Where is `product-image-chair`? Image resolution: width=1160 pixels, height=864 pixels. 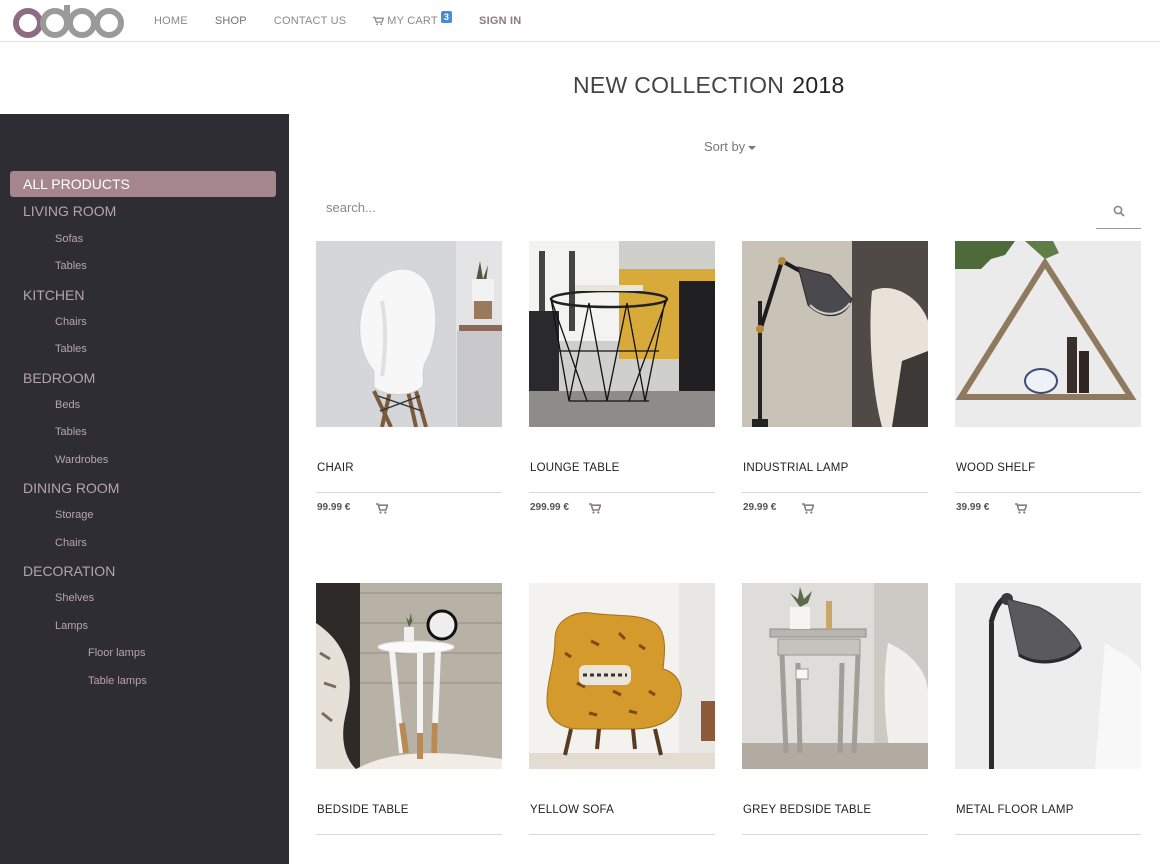 product-image-chair is located at coordinates (409, 334).